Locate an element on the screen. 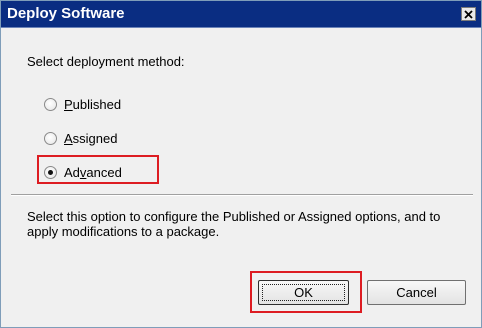  close-button is located at coordinates (468, 14).